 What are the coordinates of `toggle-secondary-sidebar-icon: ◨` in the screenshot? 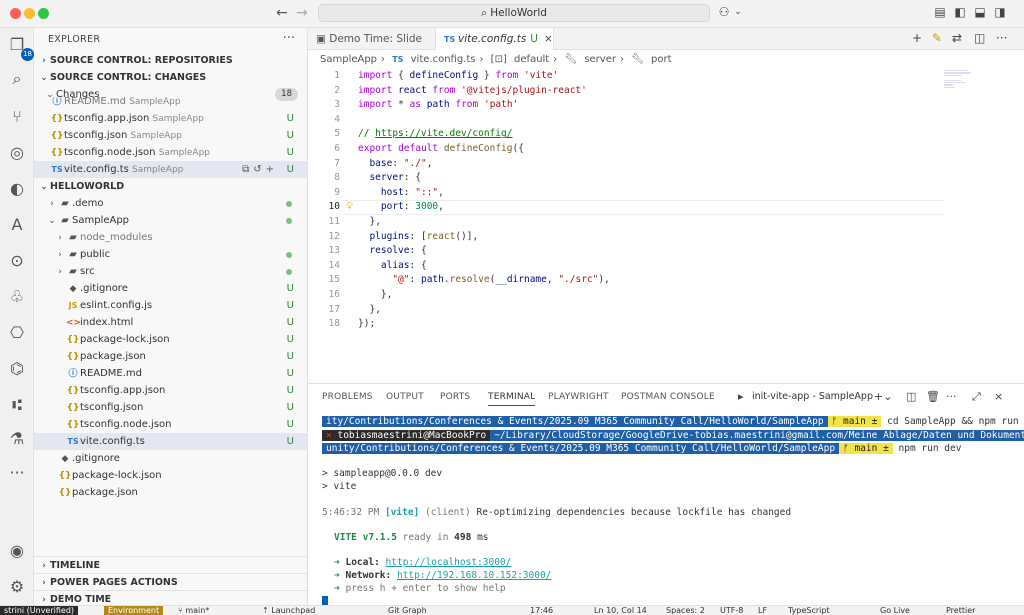 It's located at (1000, 12).